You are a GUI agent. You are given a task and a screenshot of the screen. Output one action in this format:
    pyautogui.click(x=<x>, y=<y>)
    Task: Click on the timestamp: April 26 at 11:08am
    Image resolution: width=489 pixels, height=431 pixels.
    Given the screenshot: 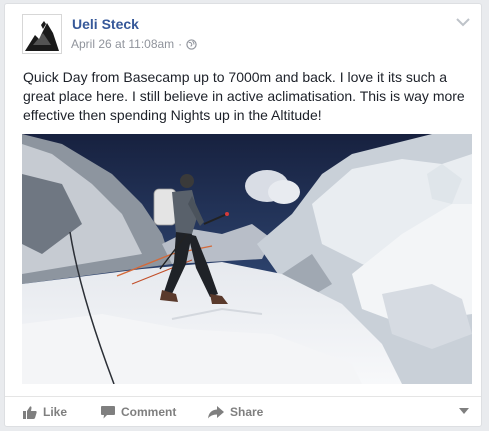 What is the action you would take?
    pyautogui.click(x=122, y=44)
    